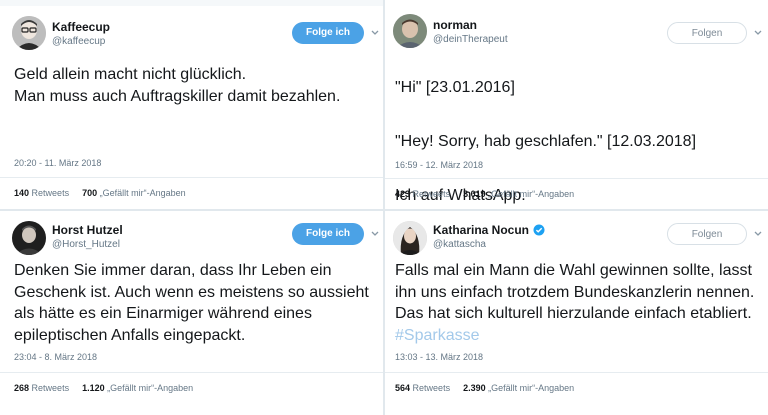 The image size is (768, 415). Describe the element at coordinates (437, 335) in the screenshot. I see `hashtag-link: #Sparkasse` at that location.